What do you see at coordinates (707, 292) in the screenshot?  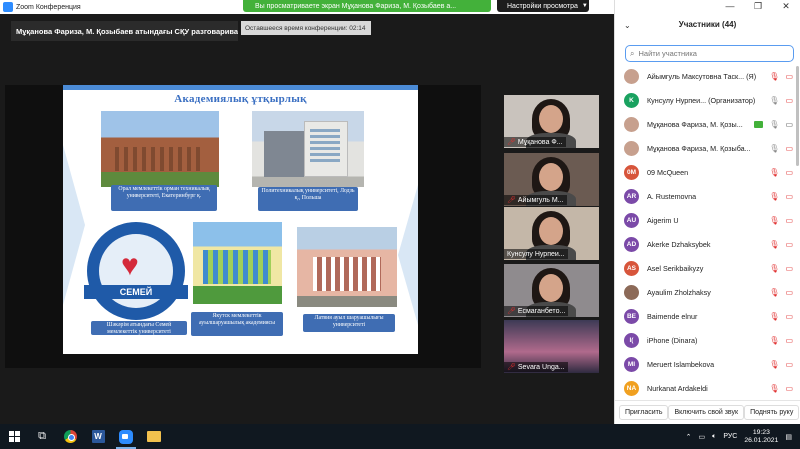 I see `participant-row: Ayaulim Zholzhaksy 🎙︎ ▭` at bounding box center [707, 292].